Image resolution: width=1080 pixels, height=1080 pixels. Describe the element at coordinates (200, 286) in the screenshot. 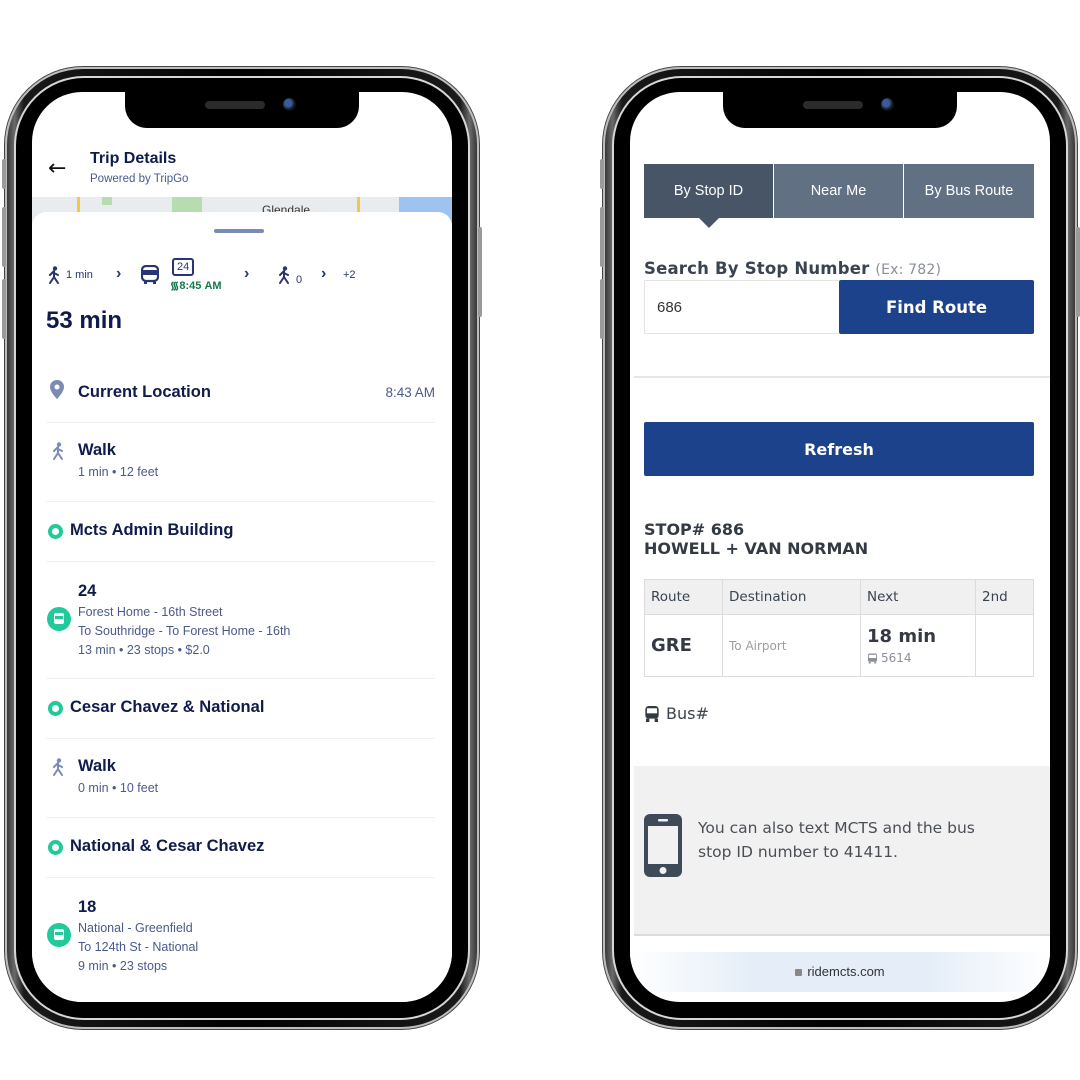

I see `realtime-time: 8:45 AM` at that location.